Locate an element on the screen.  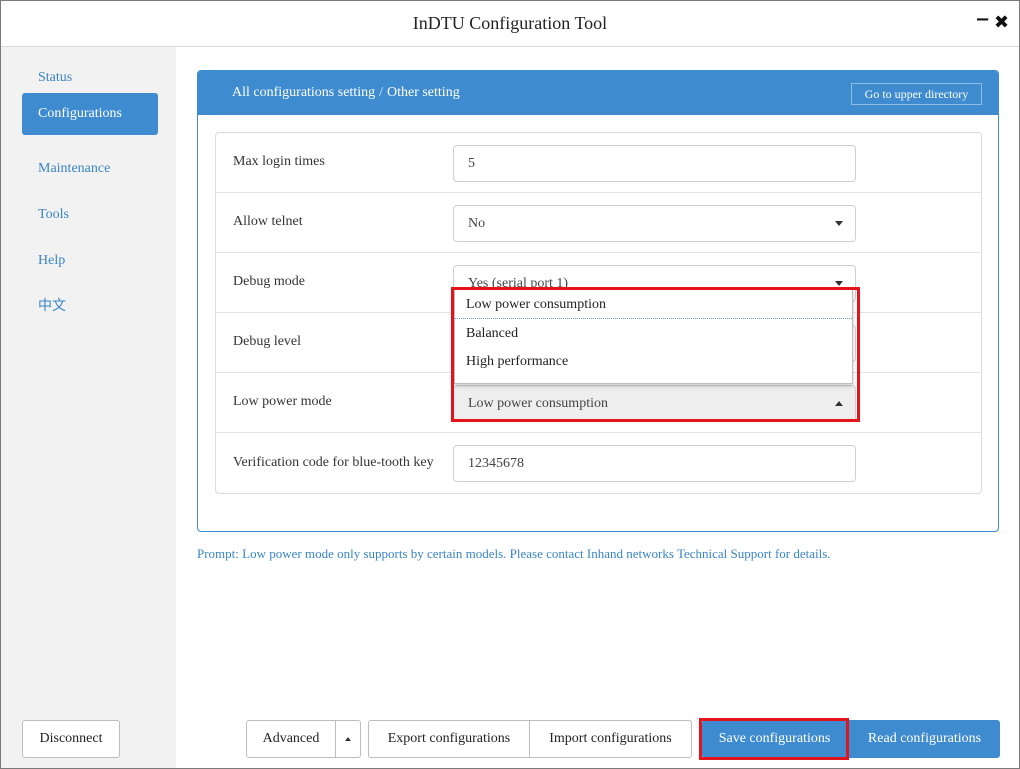
breadcrumb-item-other-setting: Other setting is located at coordinates (423, 92).